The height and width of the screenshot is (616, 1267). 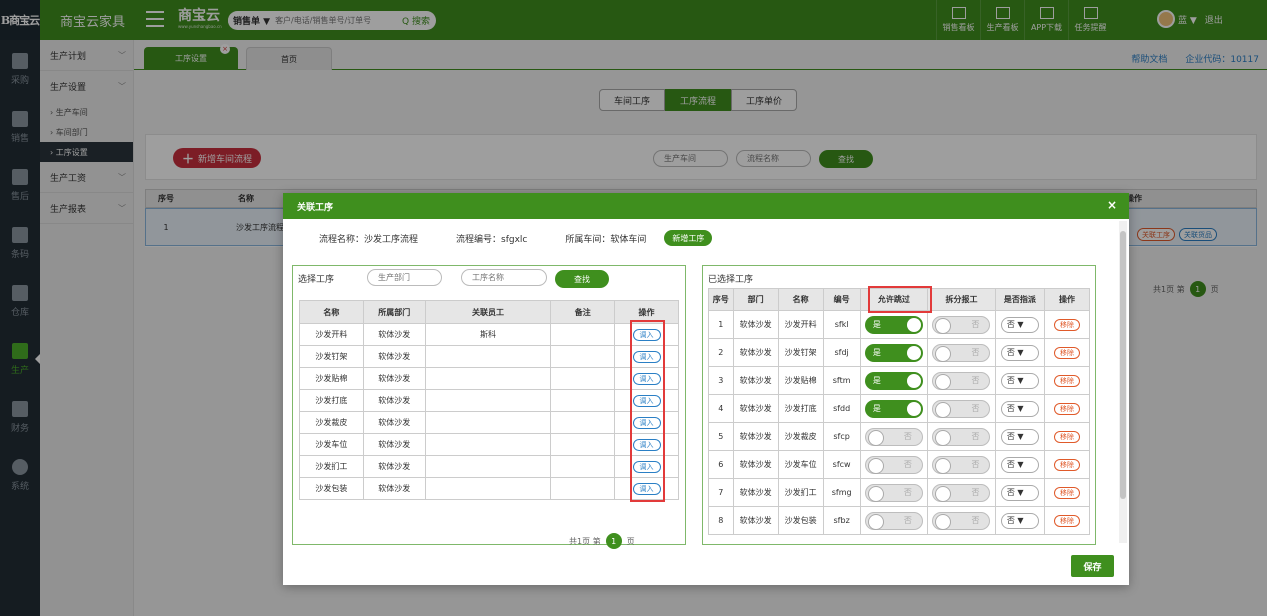 I want to click on table-row: 6 软体沙发 沙发车位 sfcw 否否否 ▼ 移除, so click(x=899, y=464).